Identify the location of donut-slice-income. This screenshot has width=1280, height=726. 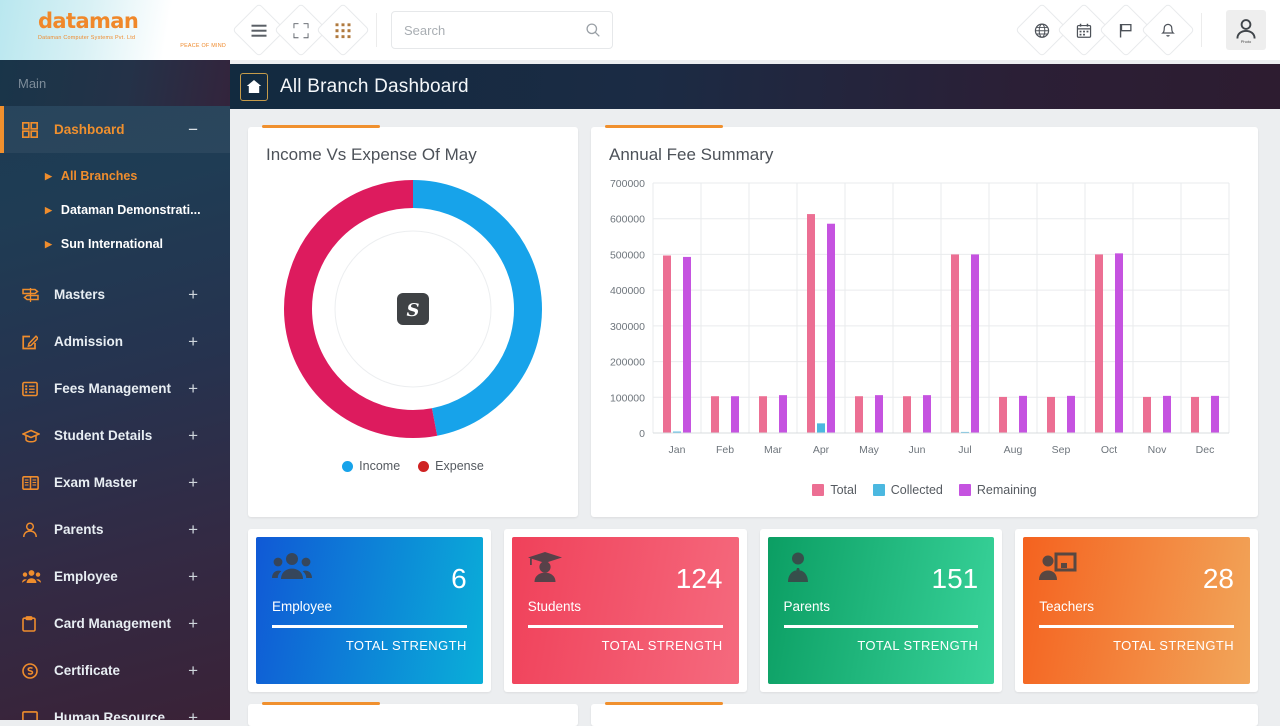
(477, 308).